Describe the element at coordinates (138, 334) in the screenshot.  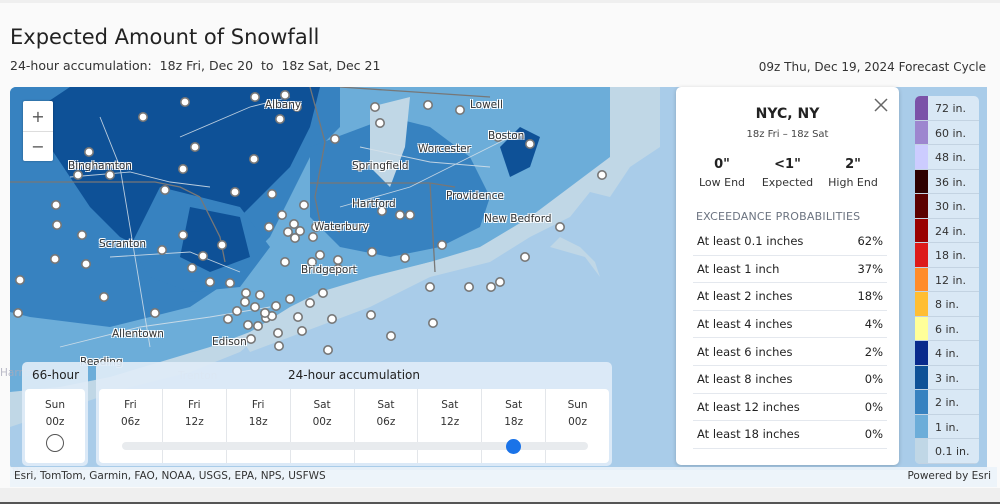
I see `city-label: Allentown` at that location.